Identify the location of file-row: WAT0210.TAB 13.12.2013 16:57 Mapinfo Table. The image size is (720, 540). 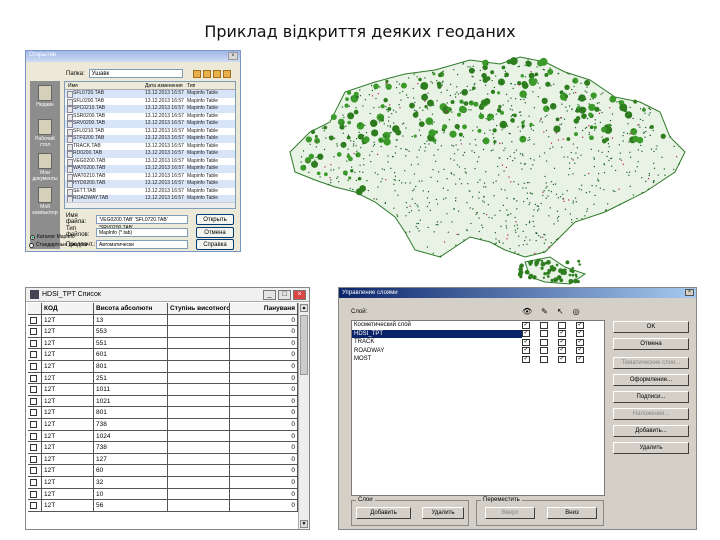
(150, 176).